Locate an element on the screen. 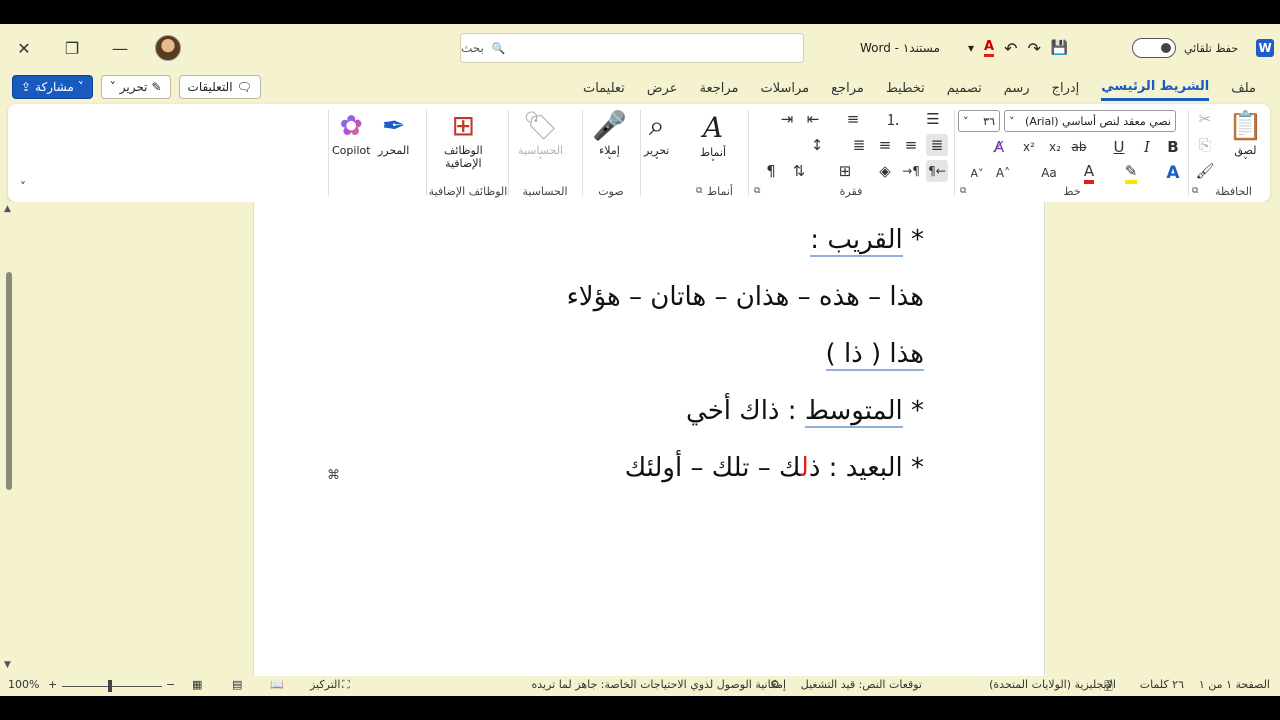  tab-0: ملف is located at coordinates (1243, 88).